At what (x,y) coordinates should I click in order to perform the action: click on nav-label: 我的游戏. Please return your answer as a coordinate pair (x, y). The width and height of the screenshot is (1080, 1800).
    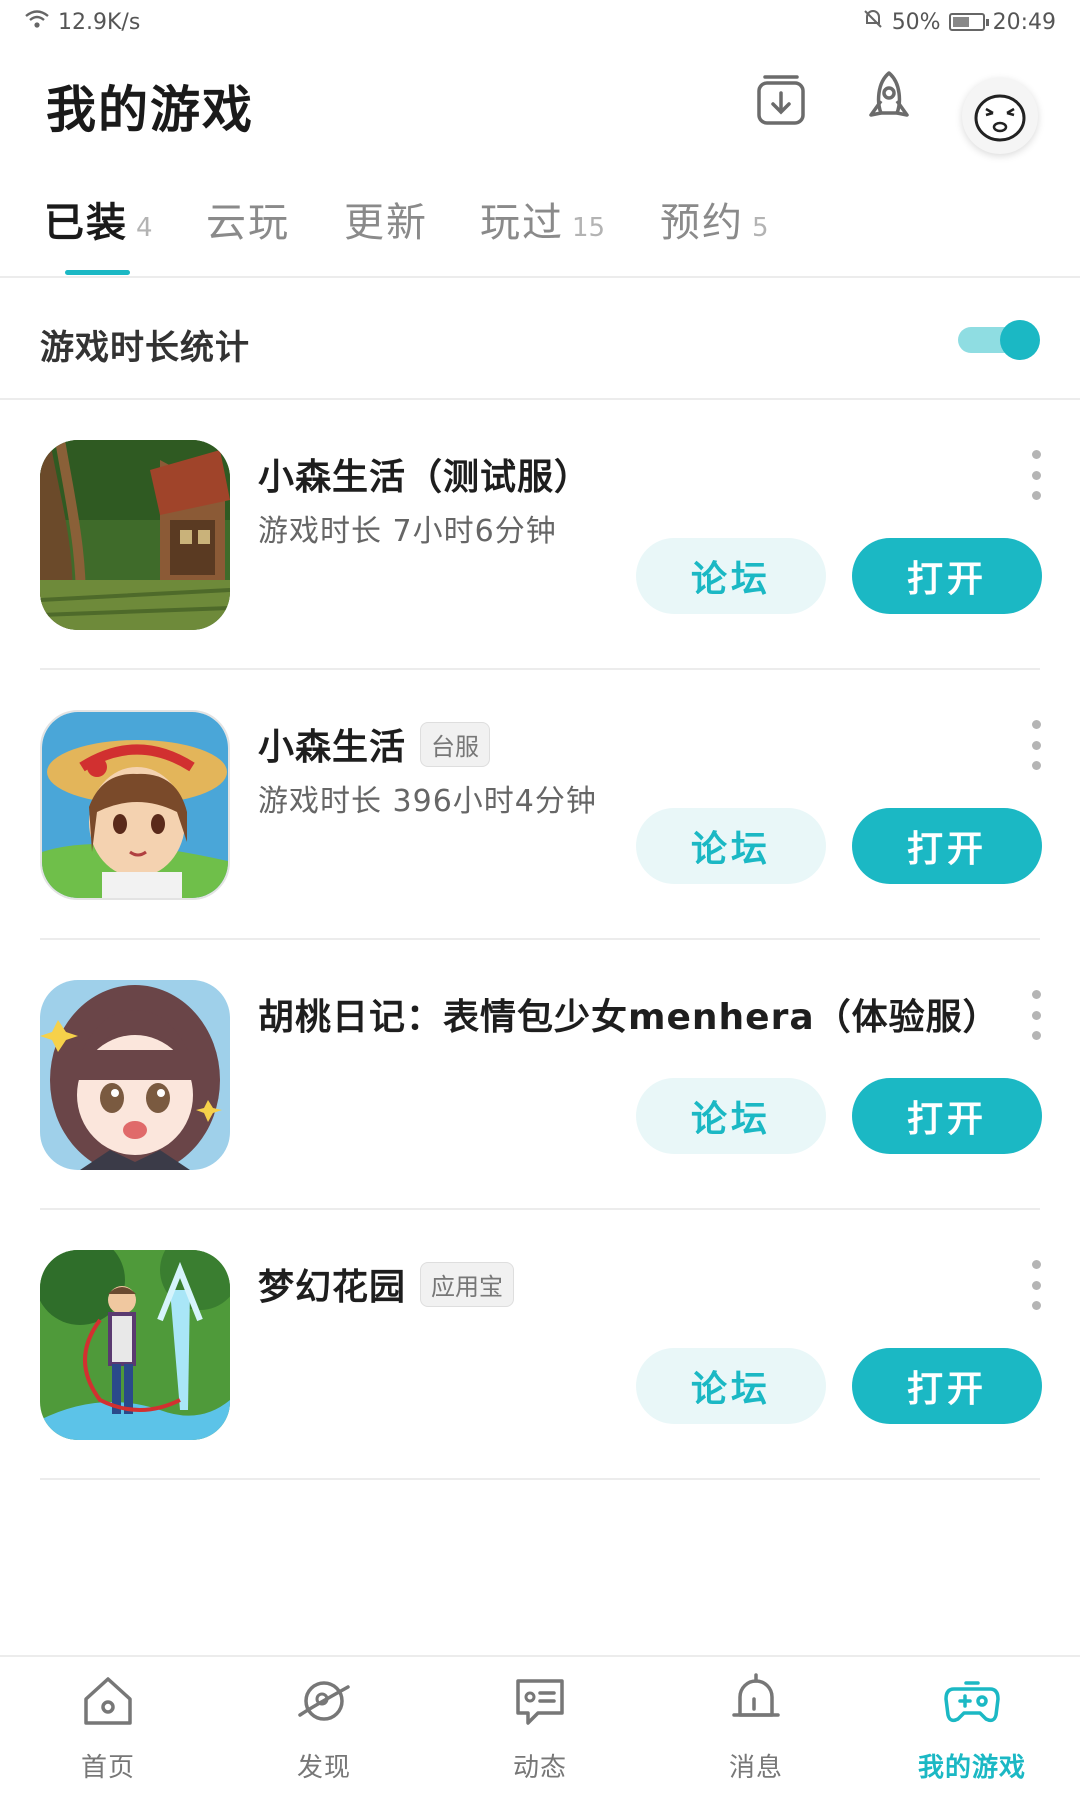
    Looking at the image, I should click on (971, 1768).